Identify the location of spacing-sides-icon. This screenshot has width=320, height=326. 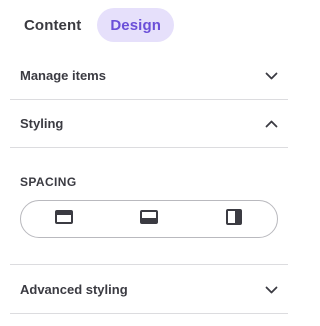
(234, 219).